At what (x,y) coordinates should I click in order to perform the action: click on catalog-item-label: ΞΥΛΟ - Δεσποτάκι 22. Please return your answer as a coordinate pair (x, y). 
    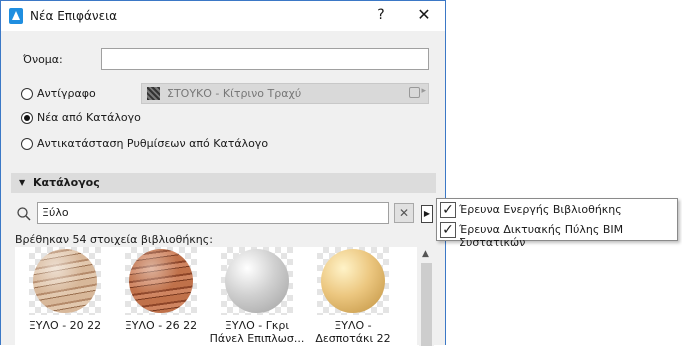
    Looking at the image, I should click on (353, 332).